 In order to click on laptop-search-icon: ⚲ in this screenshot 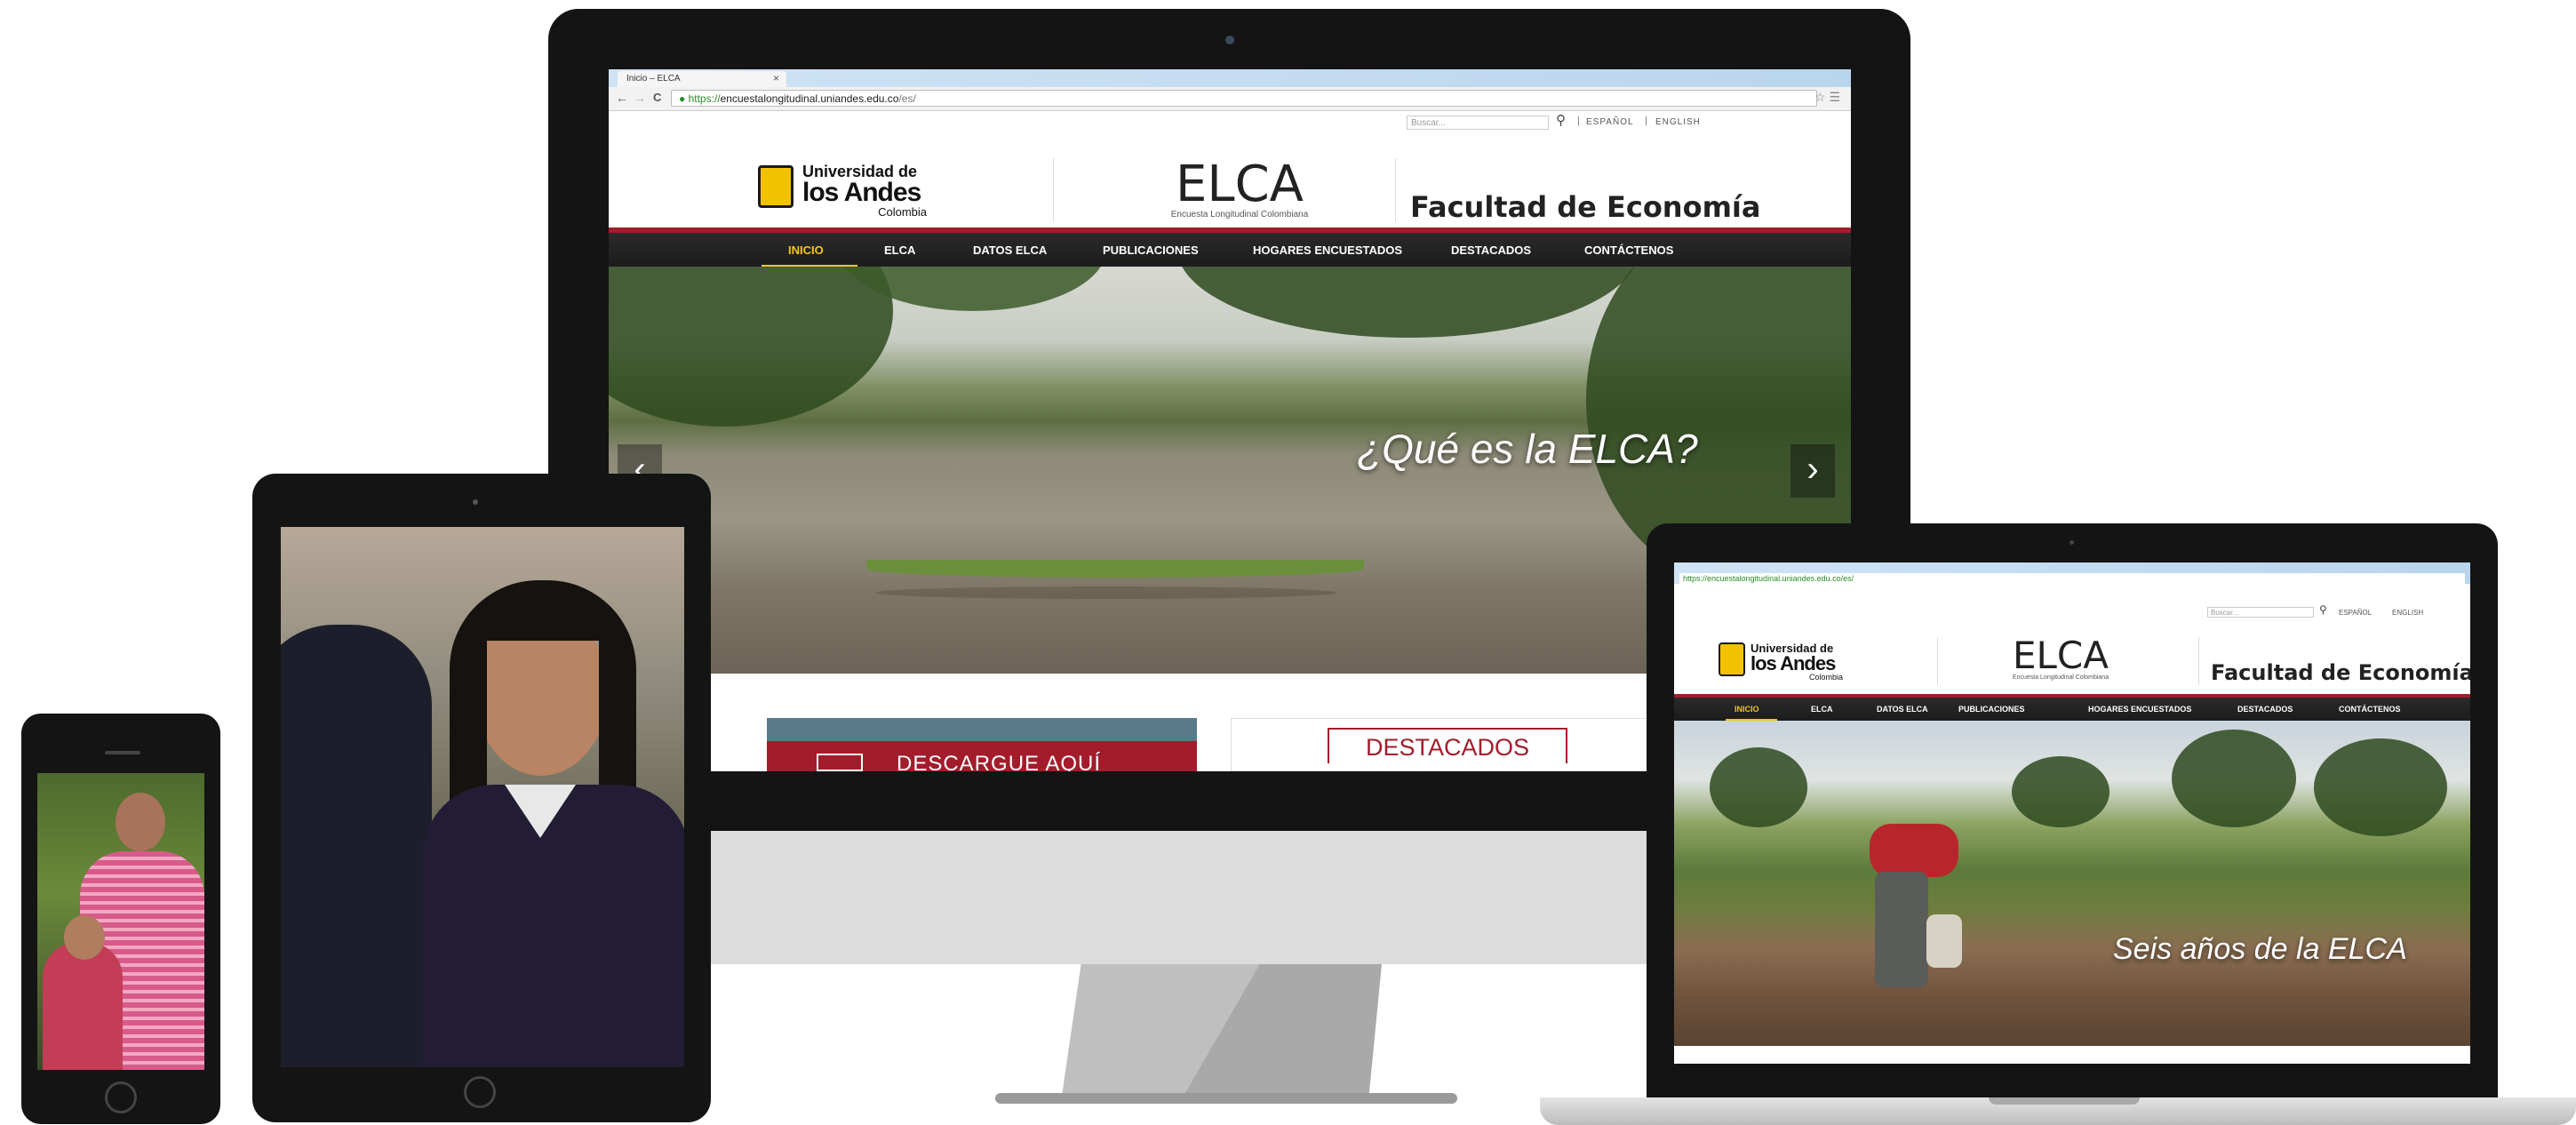, I will do `click(2323, 609)`.